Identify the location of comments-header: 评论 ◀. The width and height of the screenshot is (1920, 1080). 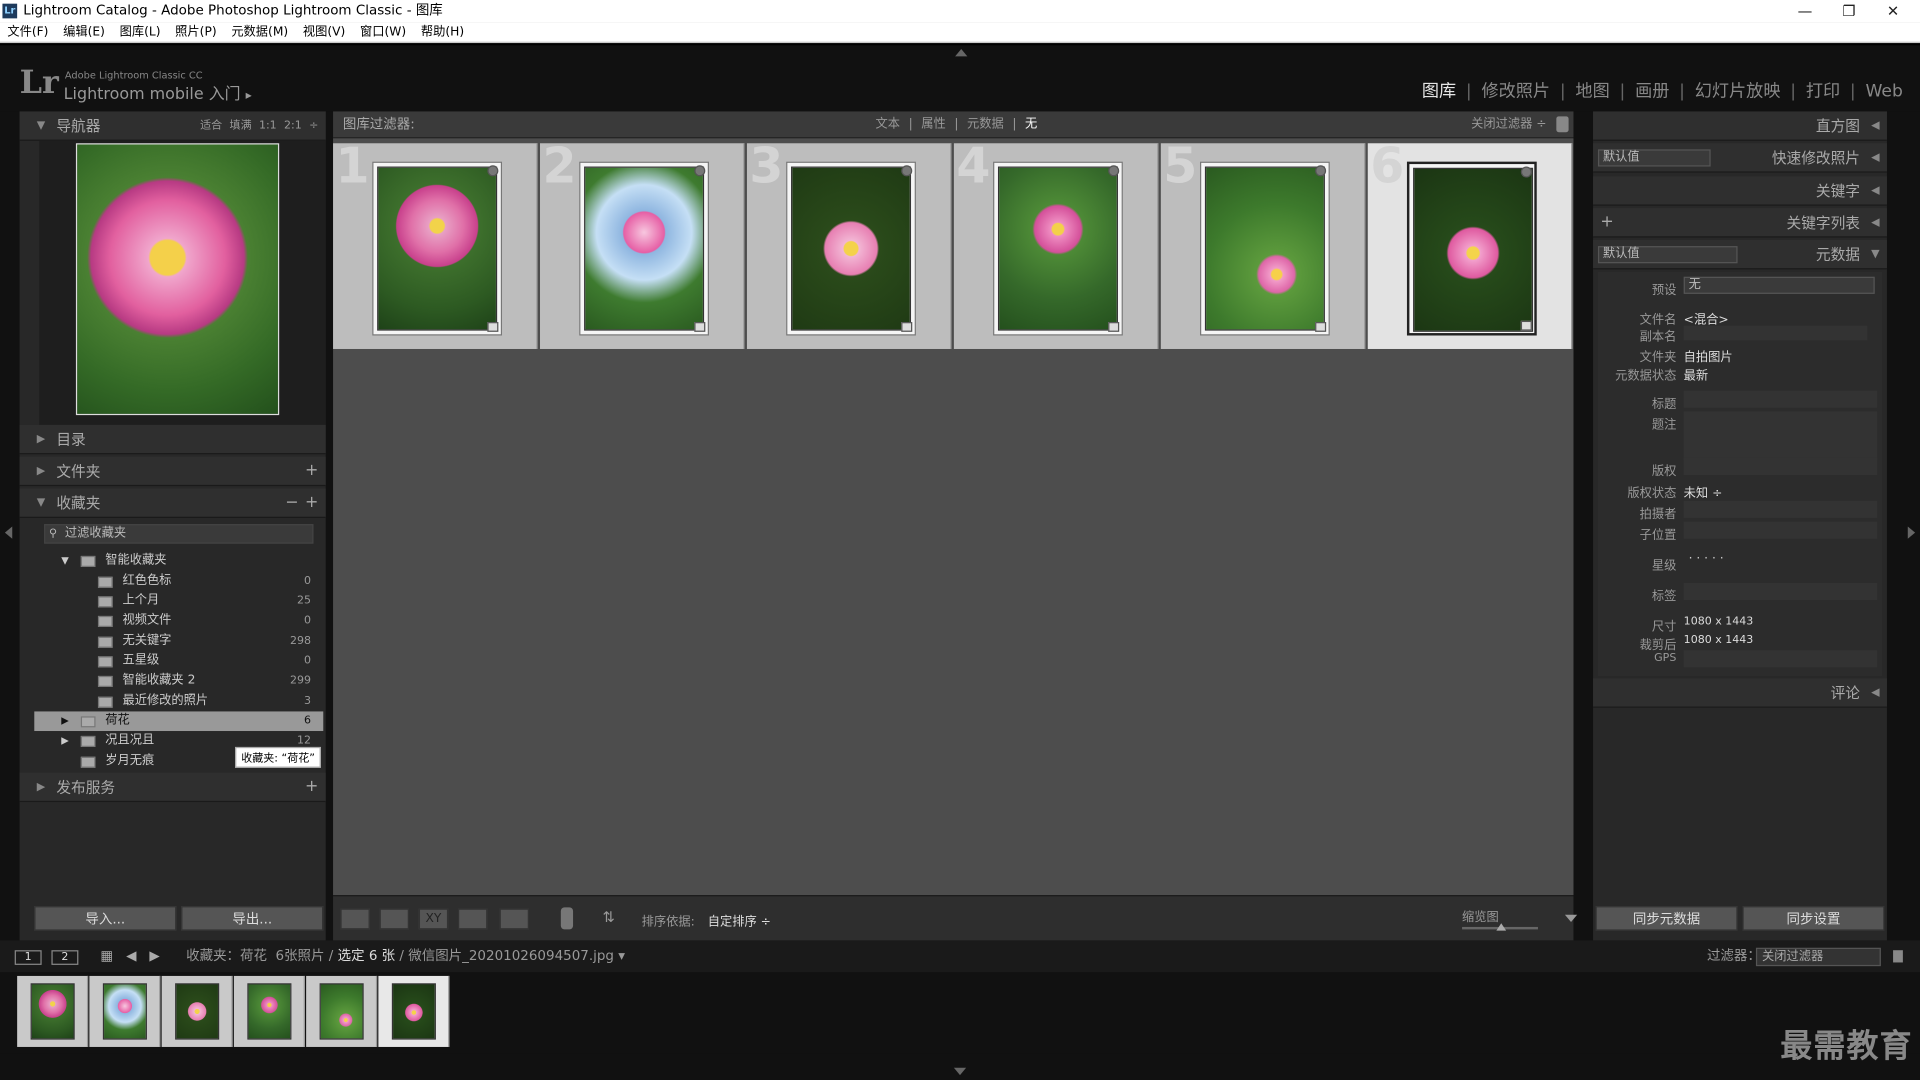
(1740, 693).